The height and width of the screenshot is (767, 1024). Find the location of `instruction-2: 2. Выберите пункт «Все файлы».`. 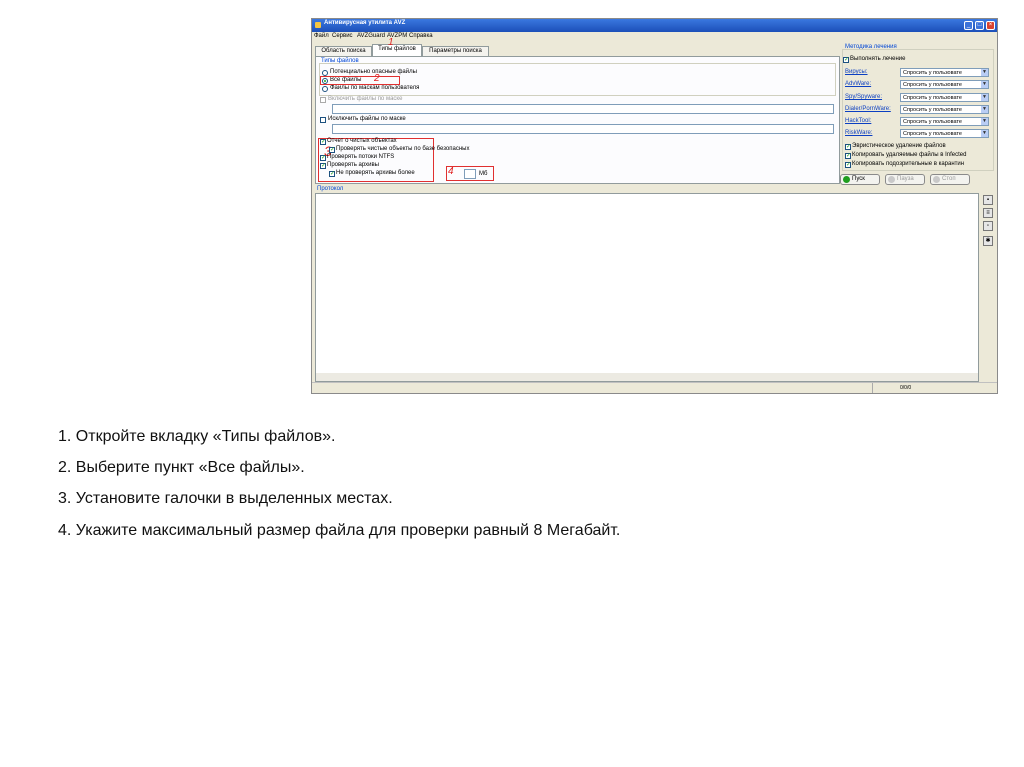

instruction-2: 2. Выберите пункт «Все файлы». is located at coordinates (181, 467).